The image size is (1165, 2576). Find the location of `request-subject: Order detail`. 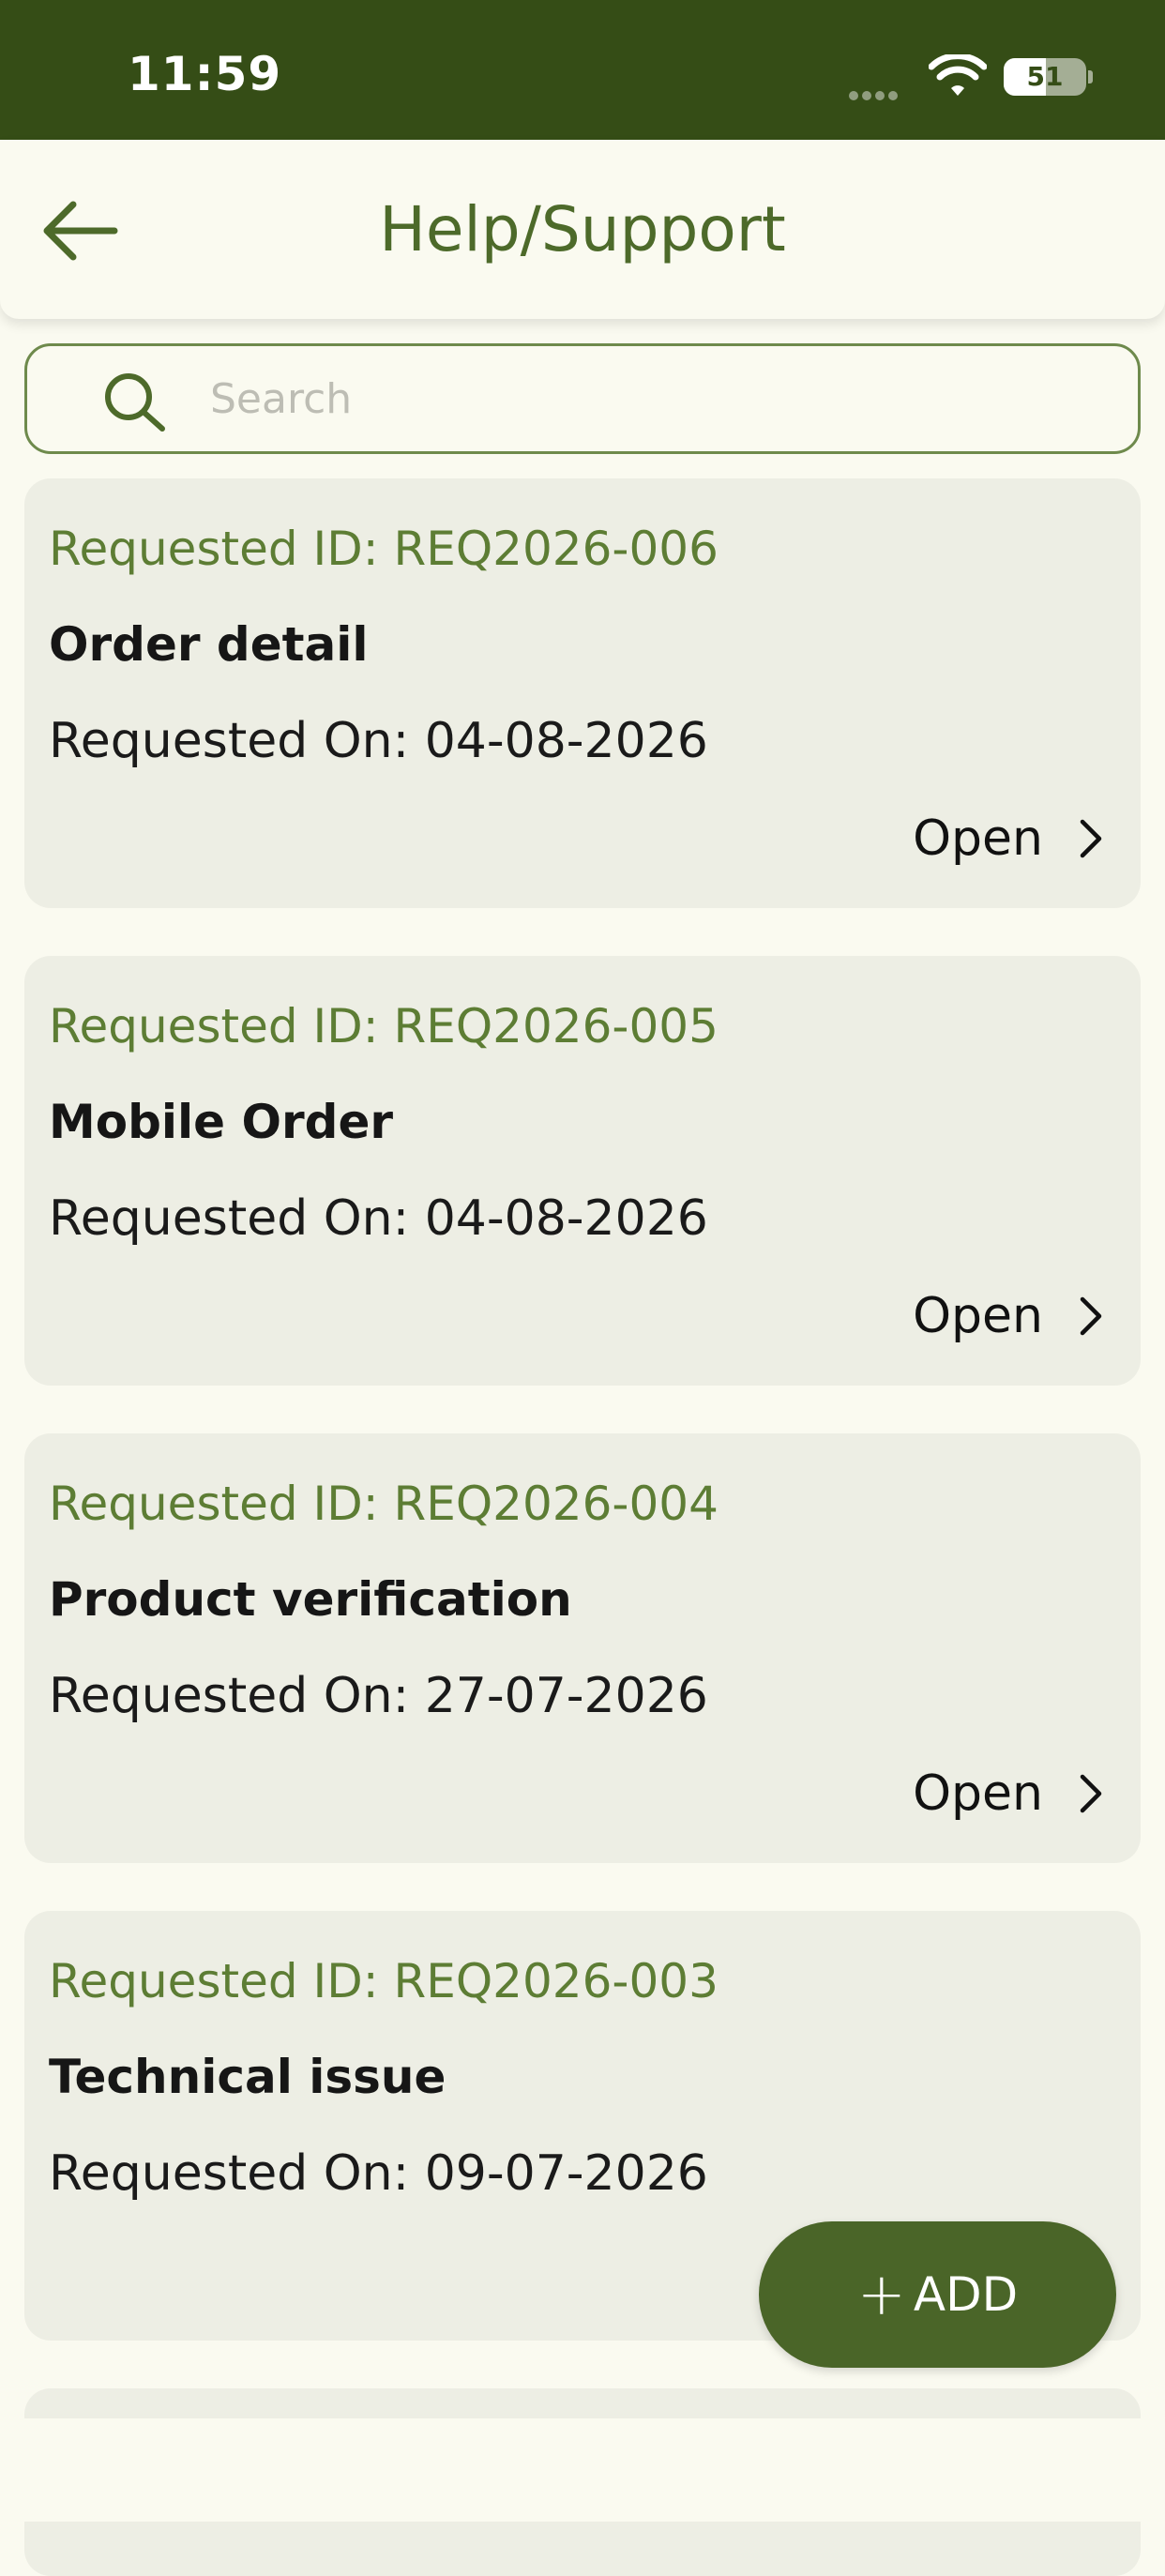

request-subject: Order detail is located at coordinates (209, 644).